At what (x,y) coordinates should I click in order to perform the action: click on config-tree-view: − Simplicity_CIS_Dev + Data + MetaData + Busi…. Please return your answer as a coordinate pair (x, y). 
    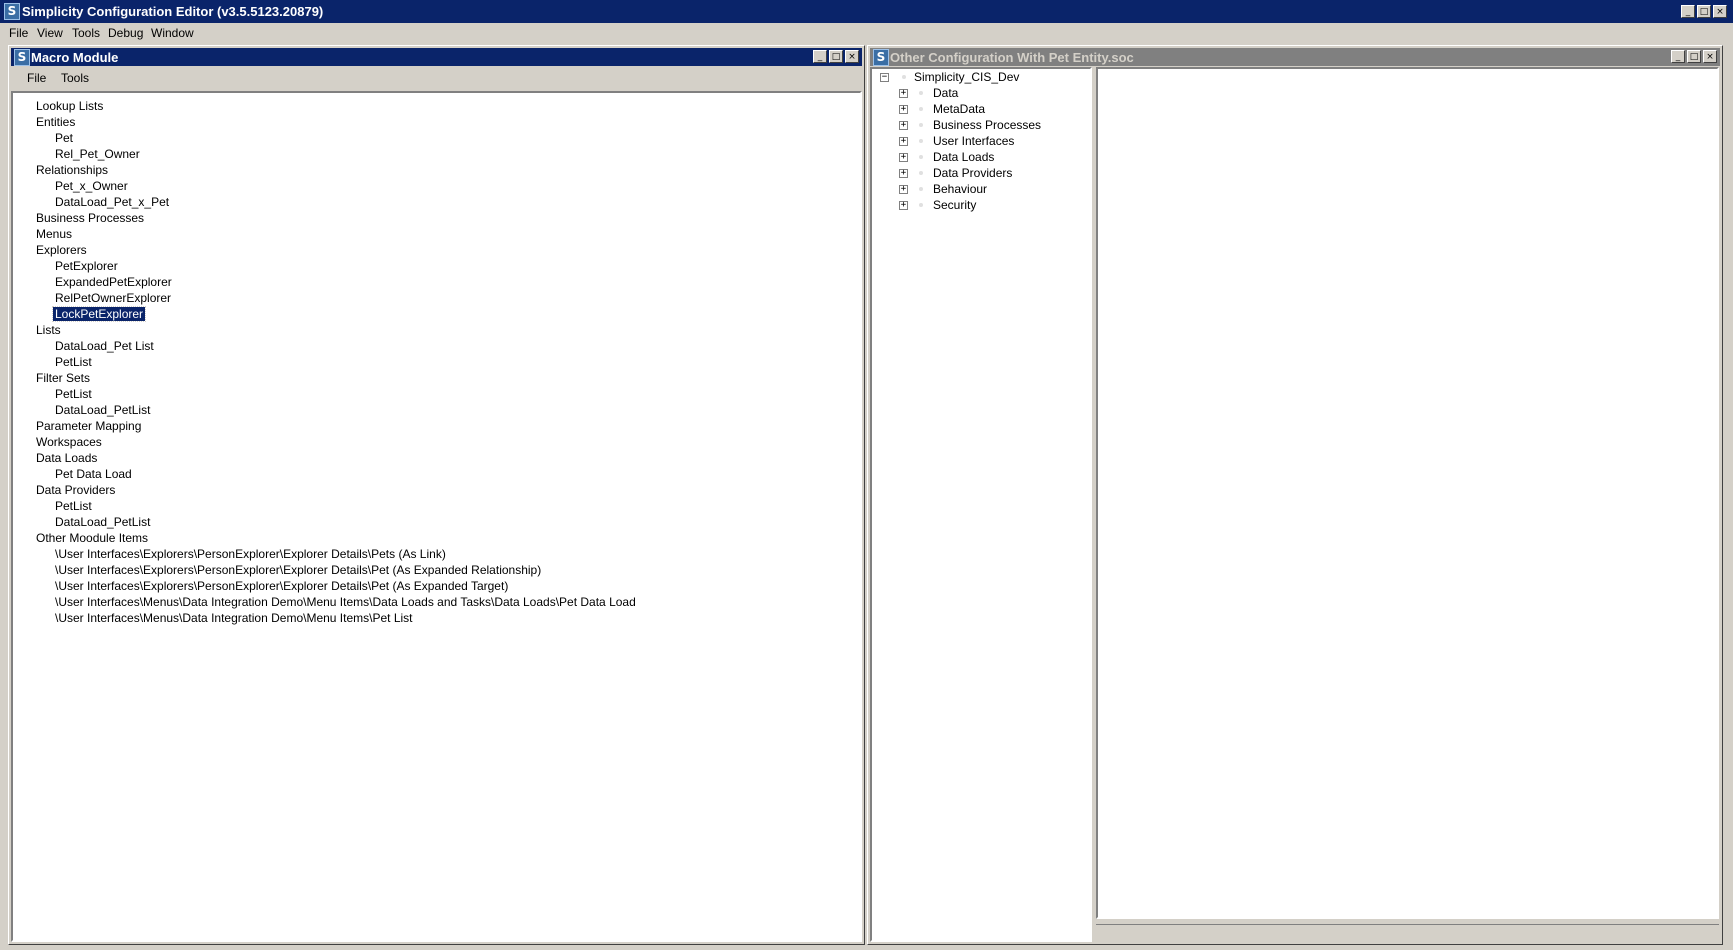
    Looking at the image, I should click on (981, 504).